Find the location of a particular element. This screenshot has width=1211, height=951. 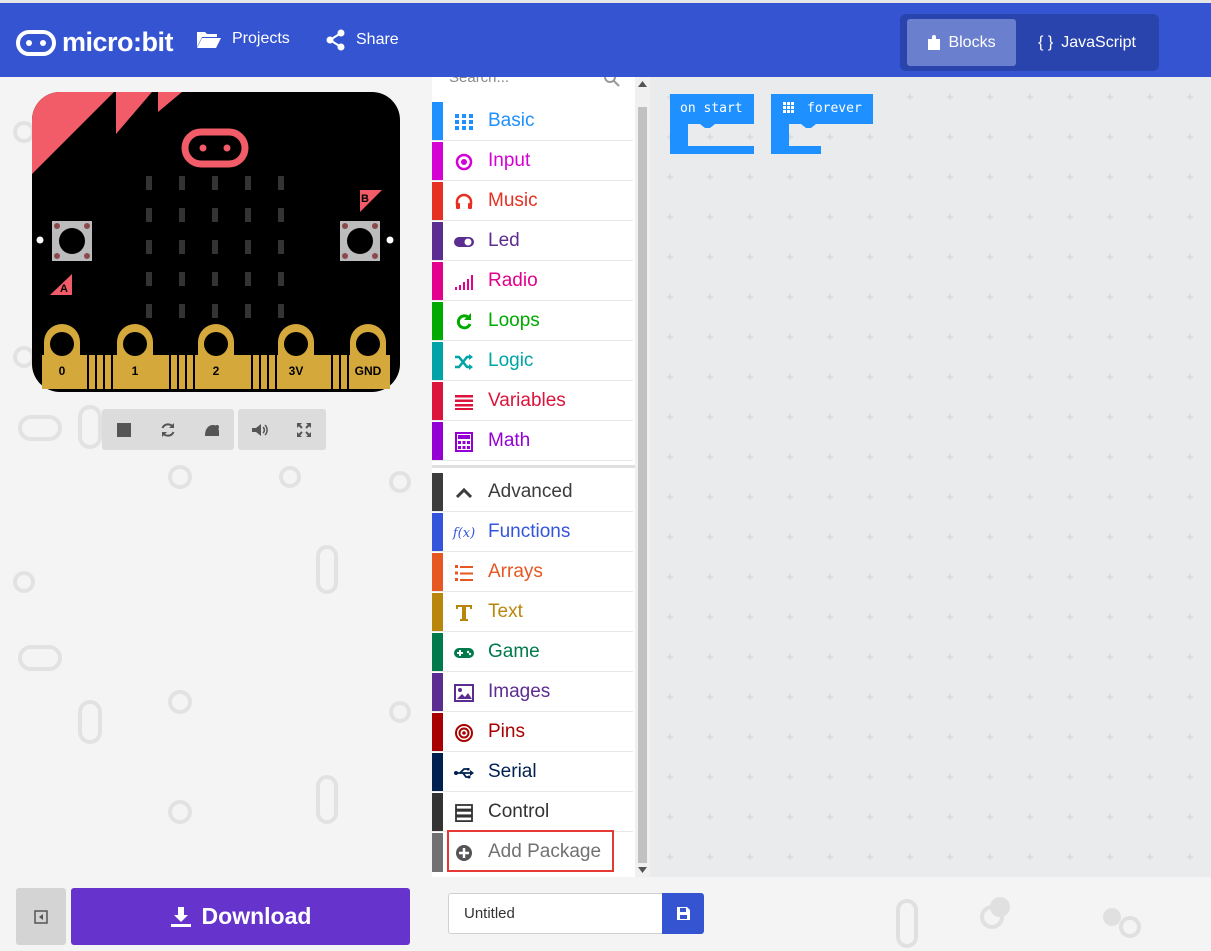

volume-icon is located at coordinates (260, 429).